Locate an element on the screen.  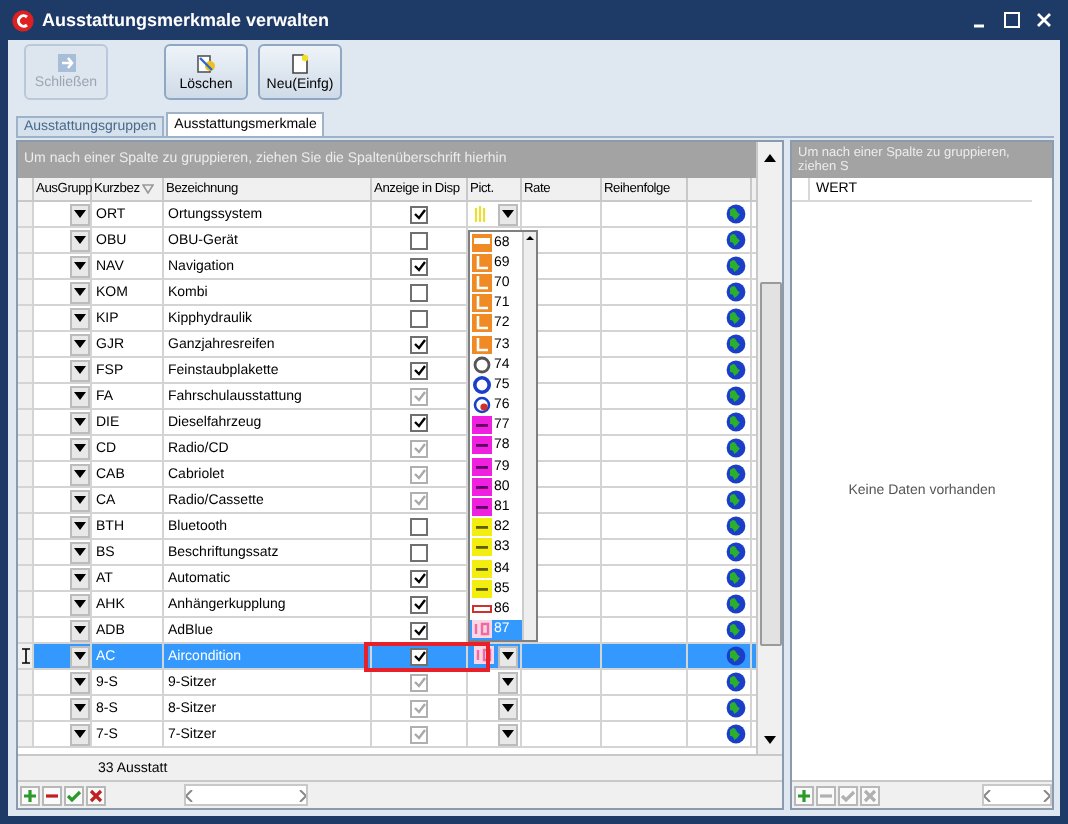
cancel-button is located at coordinates (96, 795).